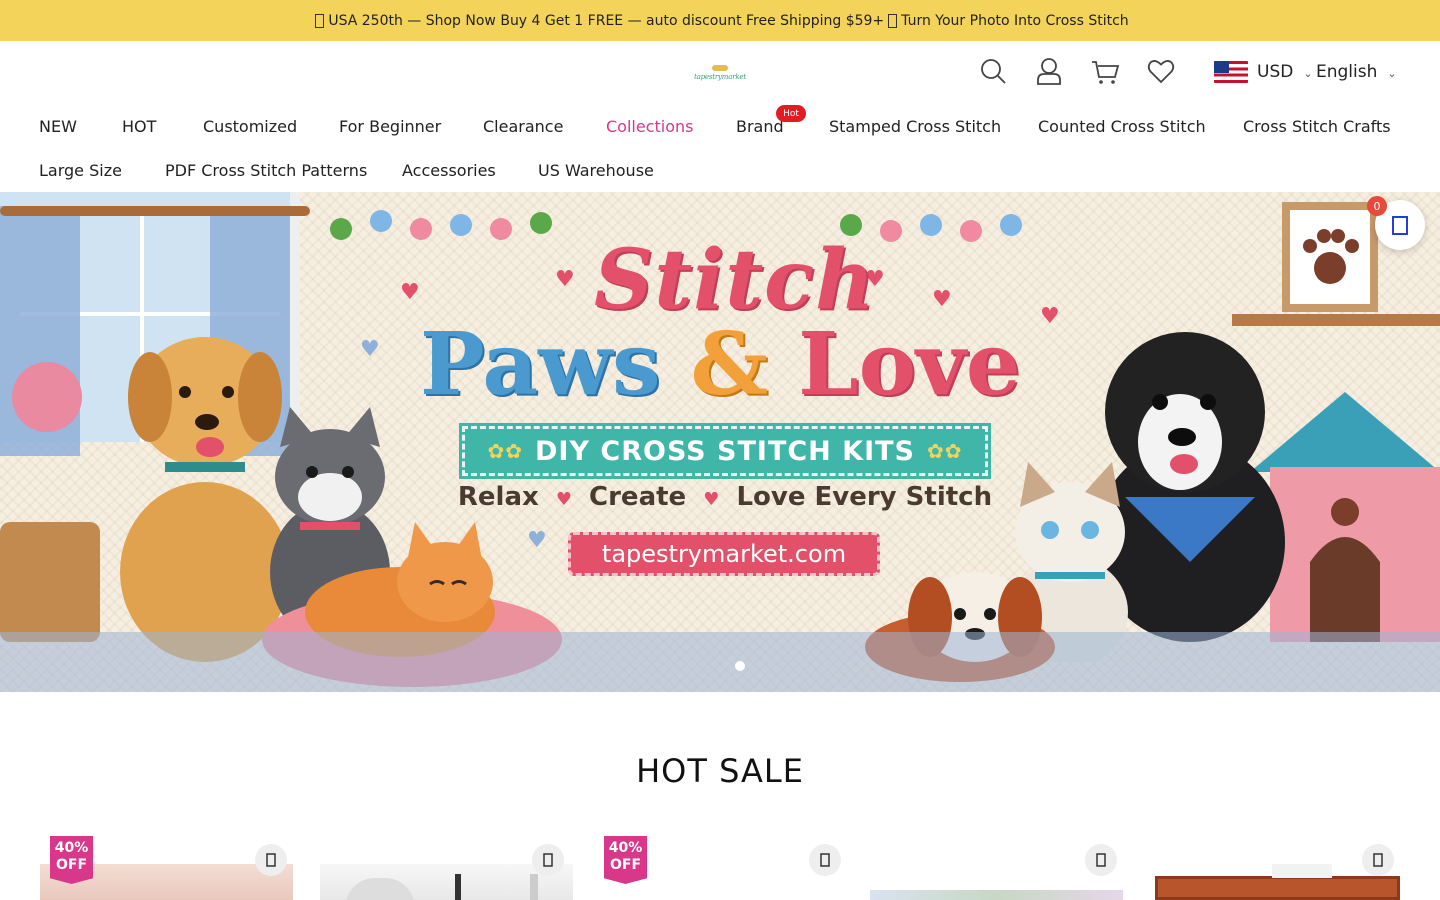 Image resolution: width=1440 pixels, height=900 pixels. What do you see at coordinates (980, 221) in the screenshot?
I see `garland-right` at bounding box center [980, 221].